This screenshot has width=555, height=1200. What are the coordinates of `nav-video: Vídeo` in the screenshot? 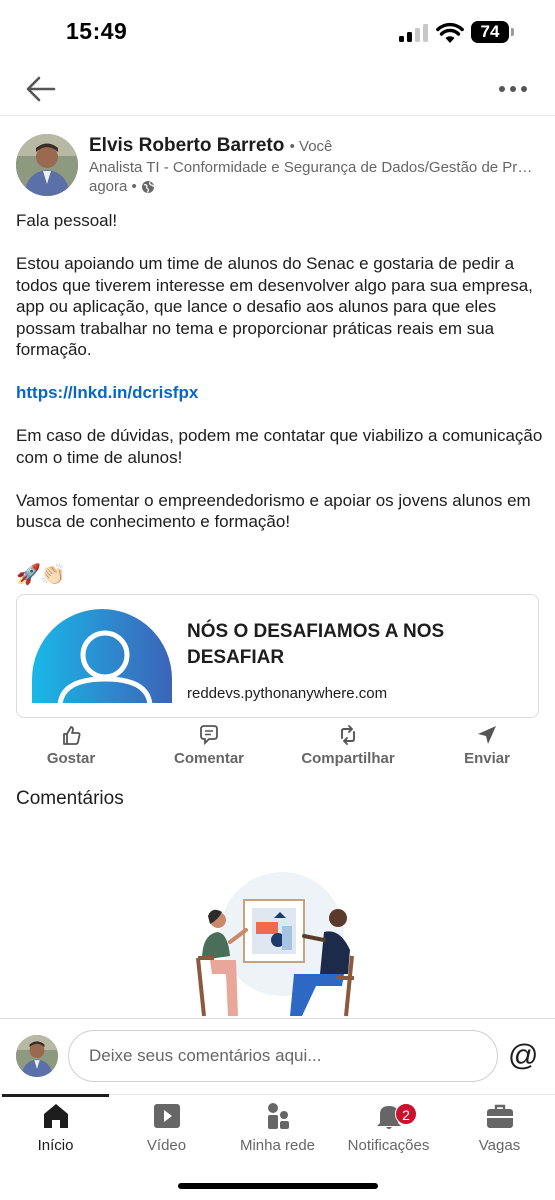 It's located at (166, 1127).